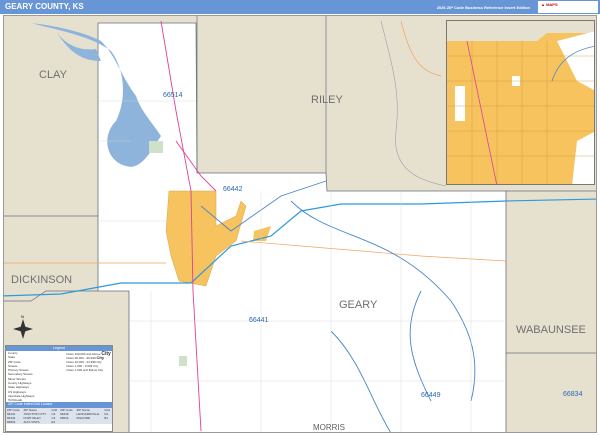  What do you see at coordinates (41, 280) in the screenshot?
I see `county-label-dickinson: DICKINSON` at bounding box center [41, 280].